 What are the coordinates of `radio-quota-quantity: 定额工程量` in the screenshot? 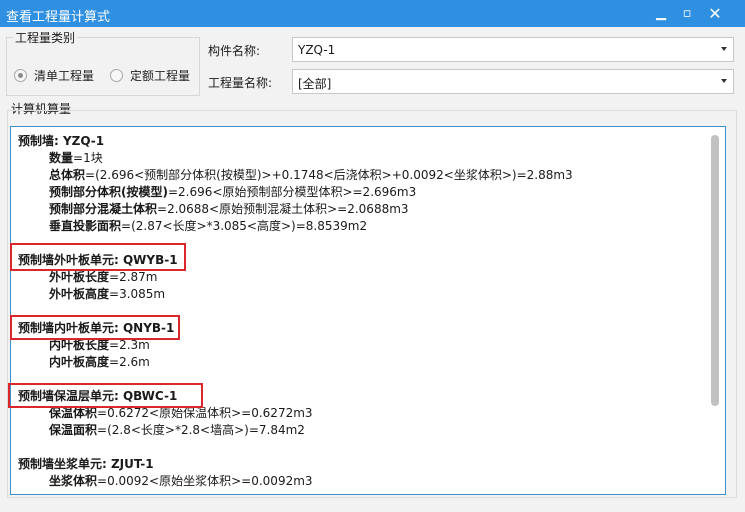 It's located at (150, 75).